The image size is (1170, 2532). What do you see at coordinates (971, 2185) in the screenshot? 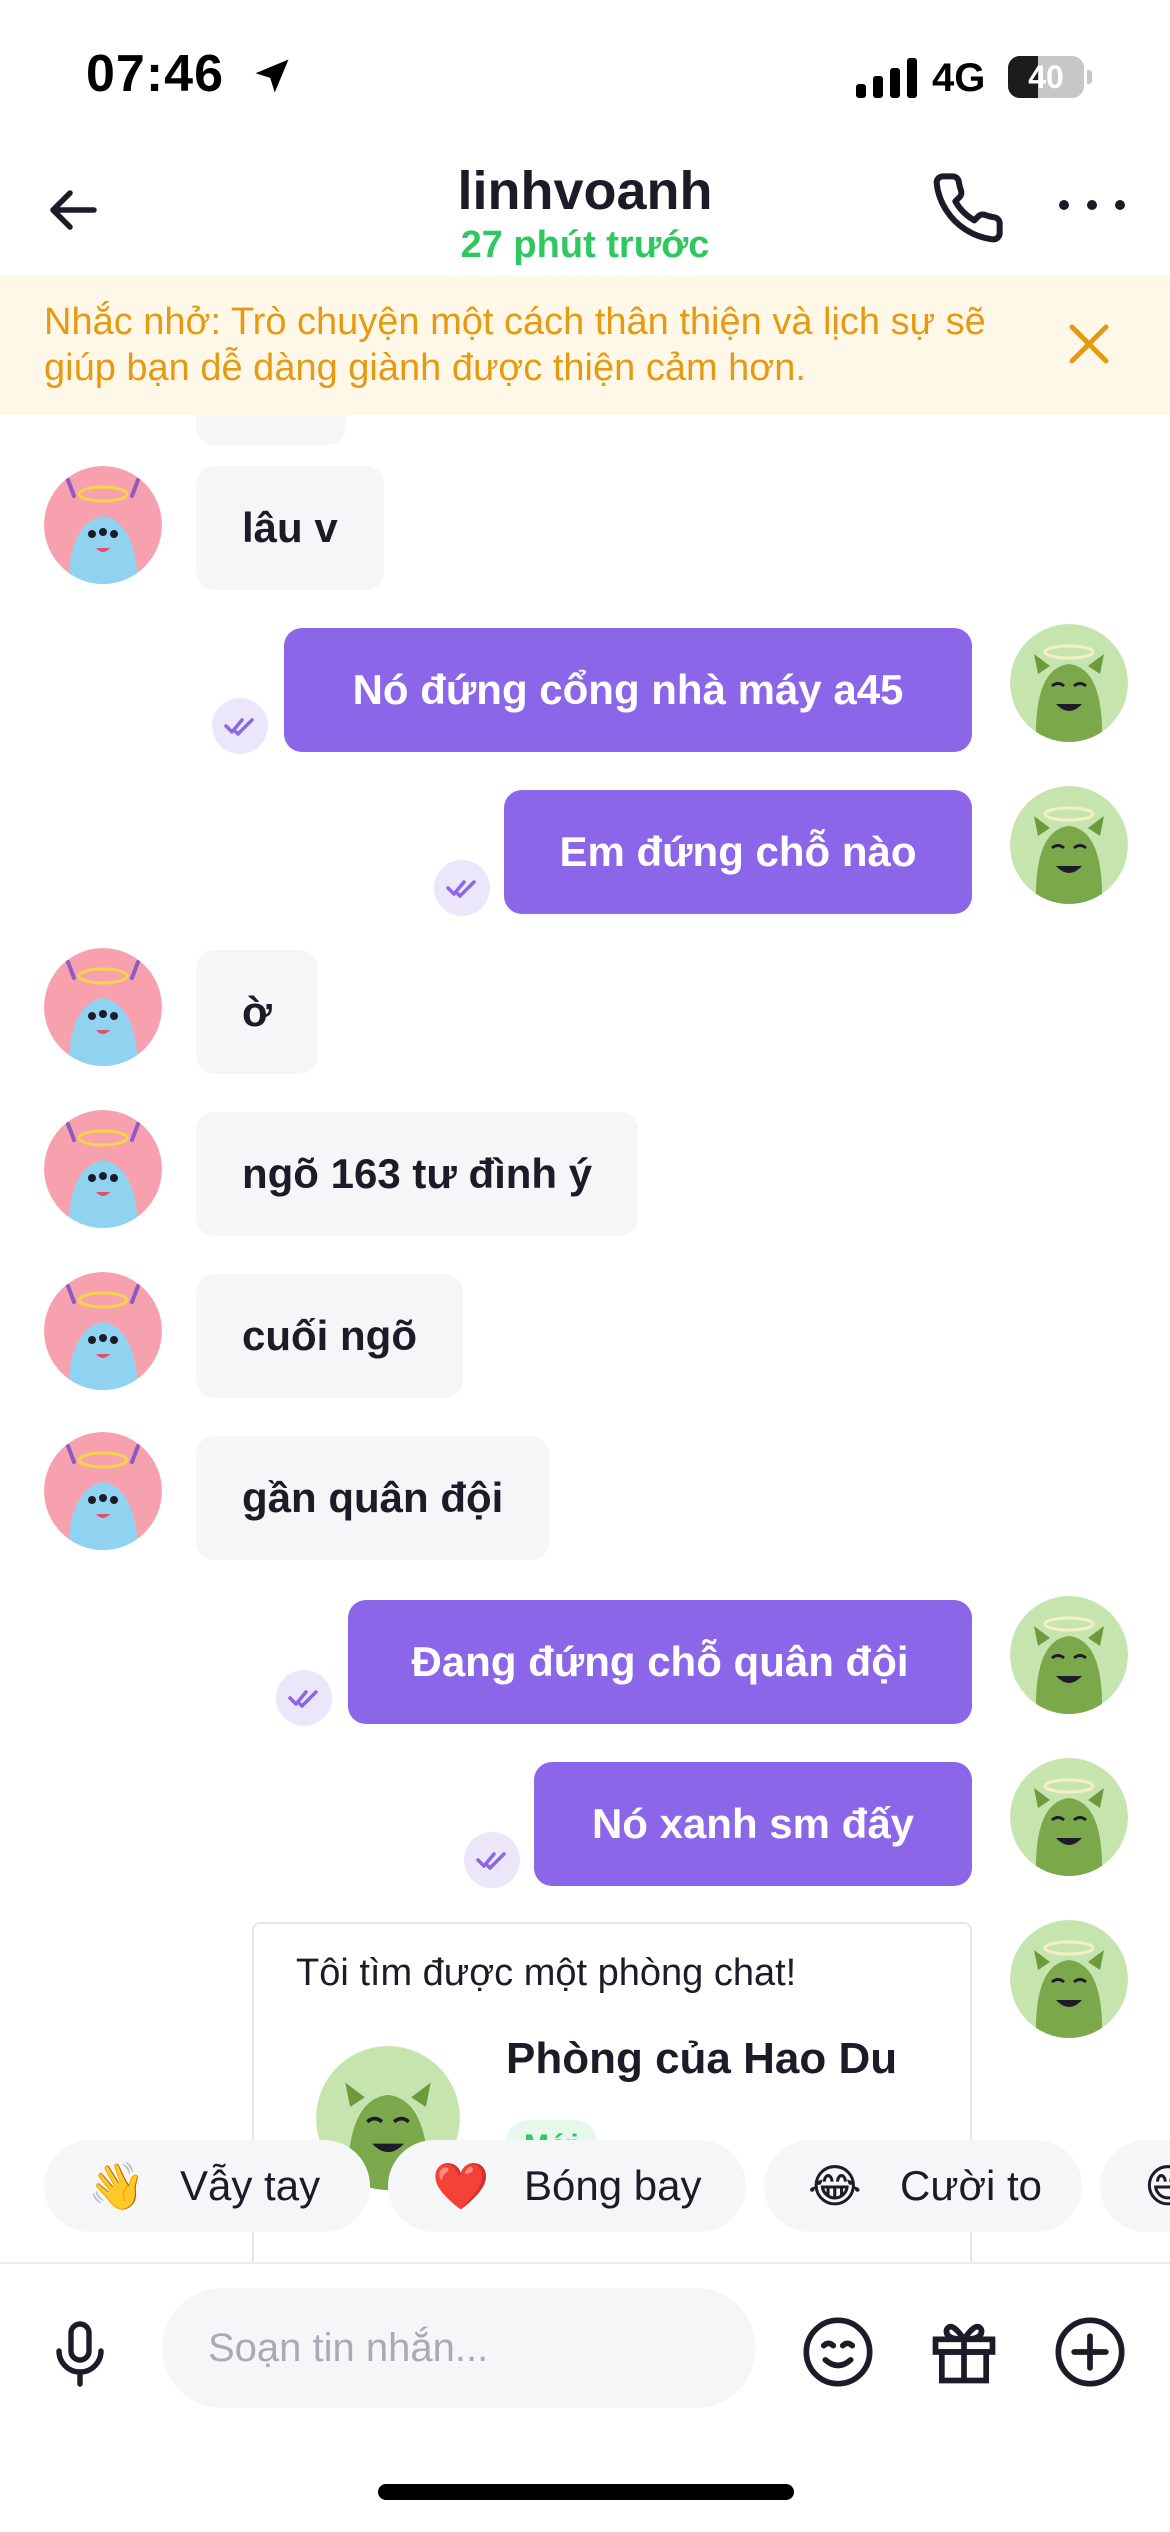
I see `reaction-label: Cười to` at bounding box center [971, 2185].